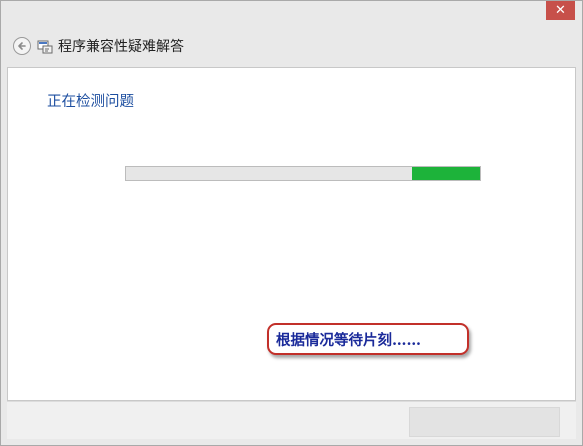 This screenshot has height=446, width=583. Describe the element at coordinates (90, 102) in the screenshot. I see `status-heading: 正在检测问题` at that location.